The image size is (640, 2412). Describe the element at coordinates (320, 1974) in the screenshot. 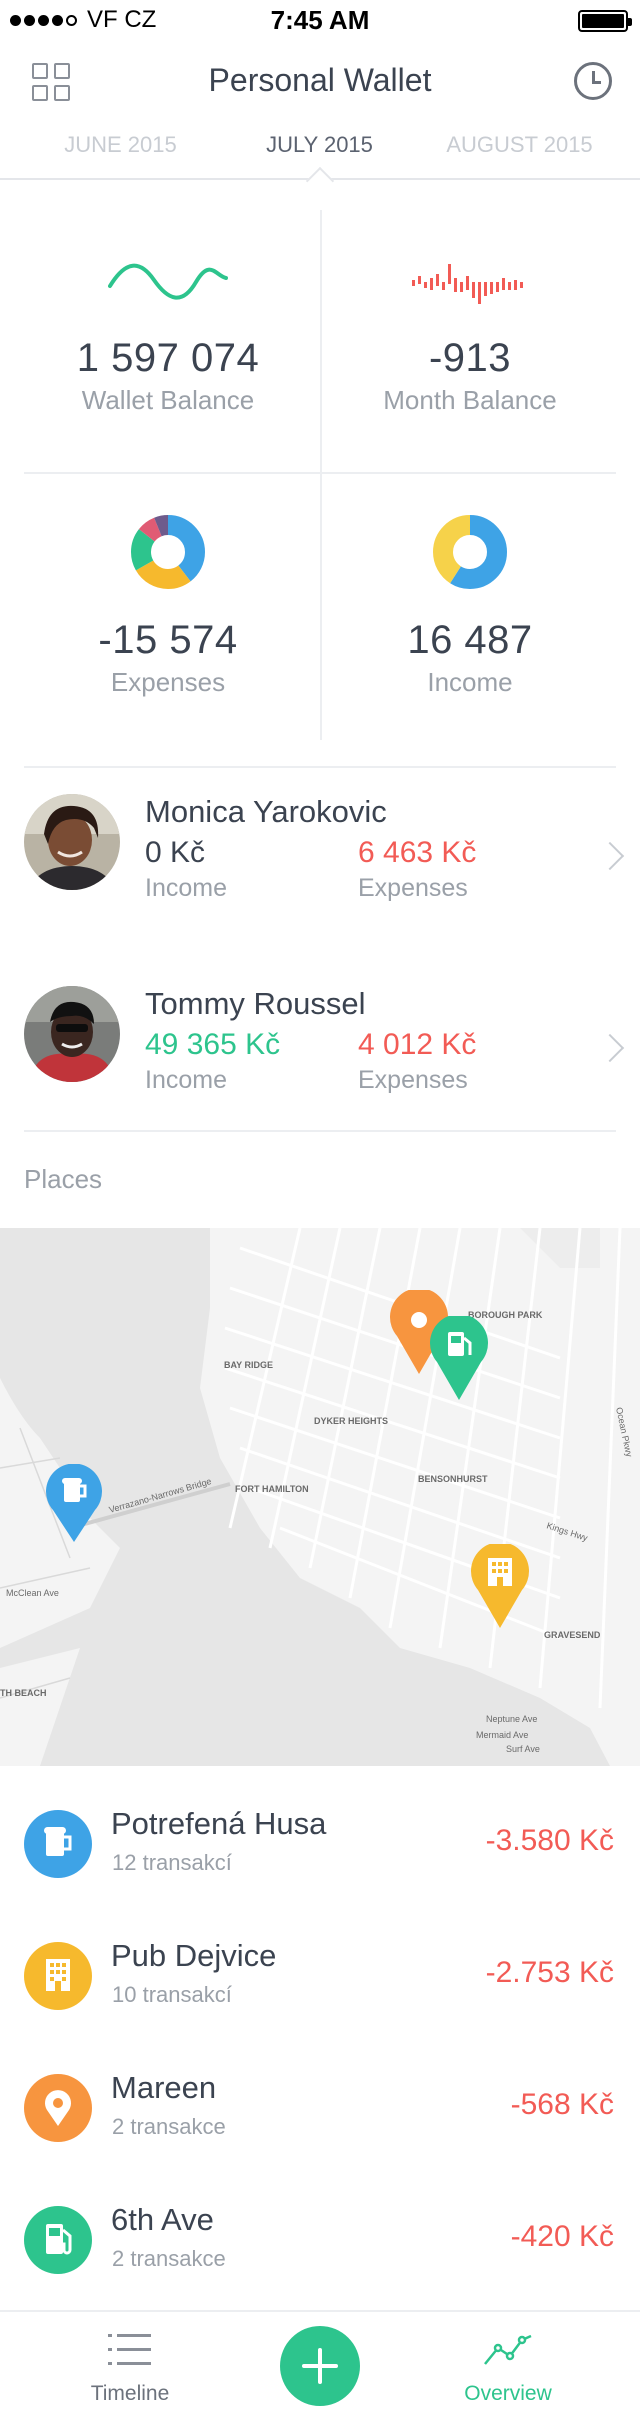

I see `place-row-pub-dejvice: Pub Dejvice 10 transakcí -2.753 Kč` at that location.